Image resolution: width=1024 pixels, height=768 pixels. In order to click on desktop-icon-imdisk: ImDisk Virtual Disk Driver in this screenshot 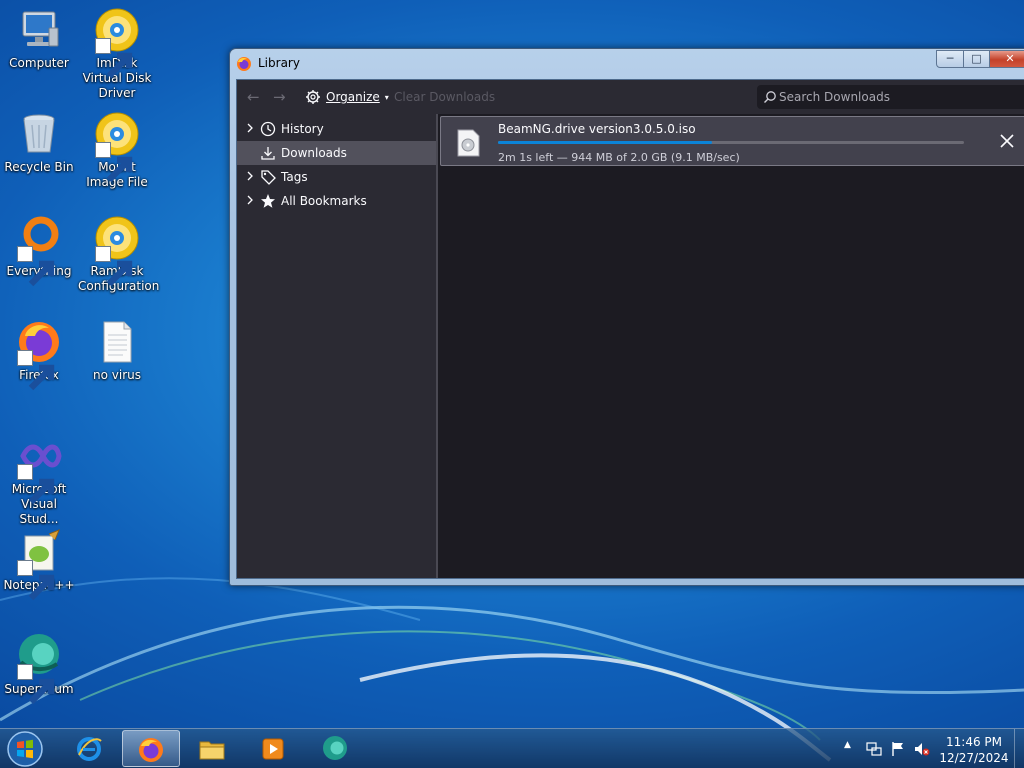, I will do `click(117, 53)`.